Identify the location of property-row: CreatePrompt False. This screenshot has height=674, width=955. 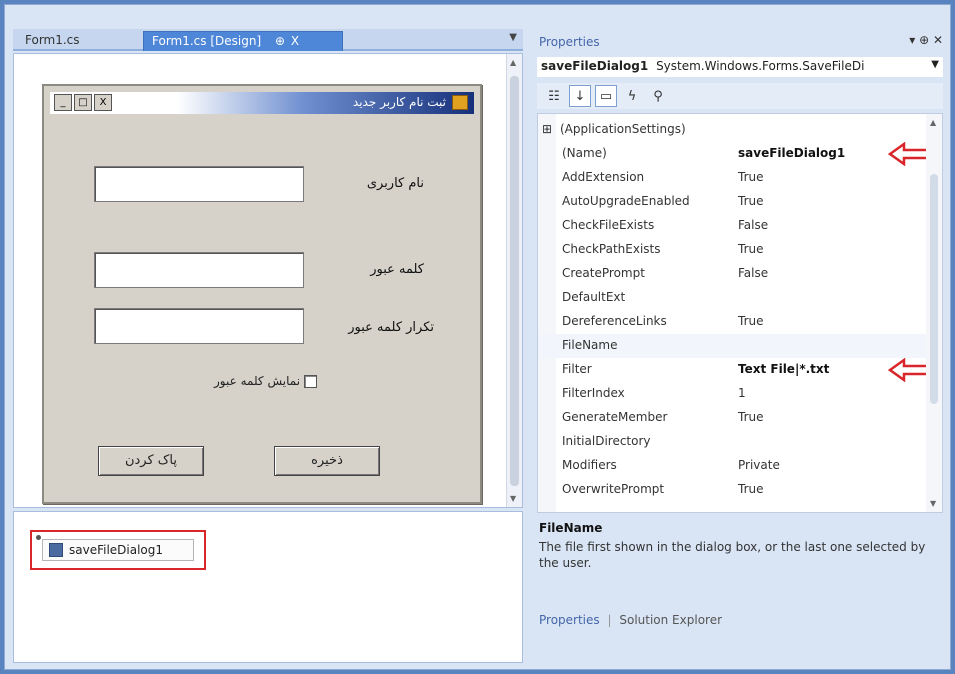
(733, 274).